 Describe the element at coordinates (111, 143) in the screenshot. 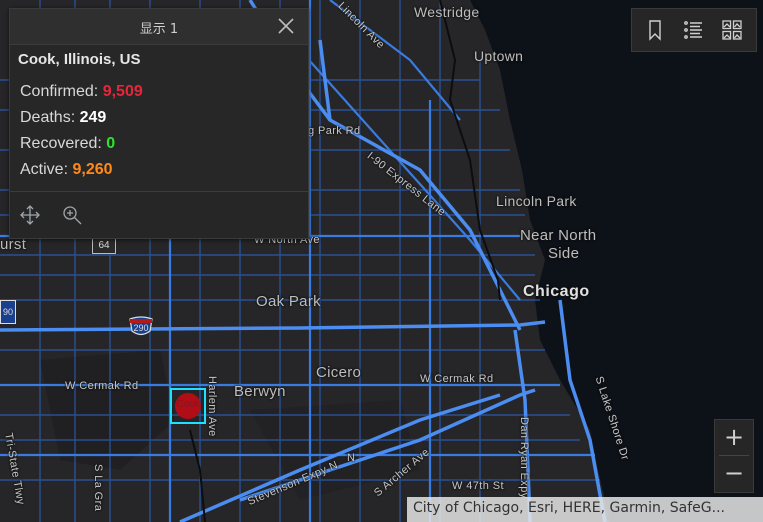

I see `stat-recovered-value: 0` at that location.